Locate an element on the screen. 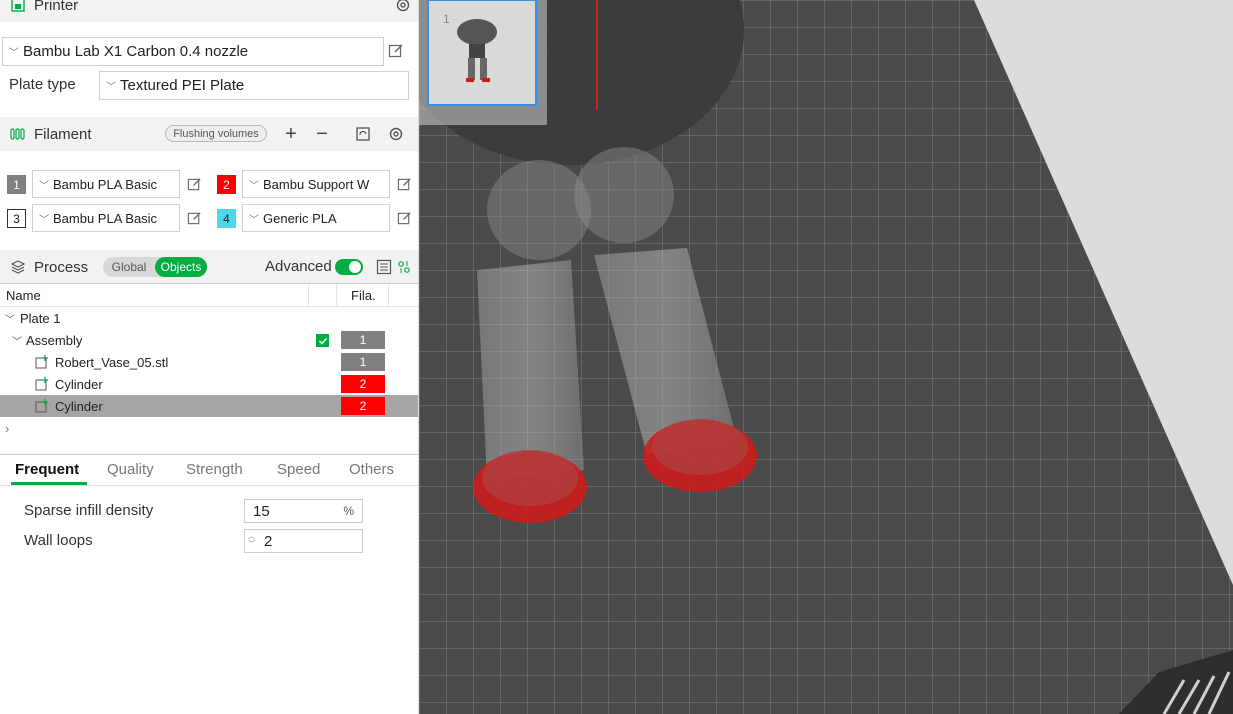  filament-3-color-swatch: 3 is located at coordinates (16, 218).